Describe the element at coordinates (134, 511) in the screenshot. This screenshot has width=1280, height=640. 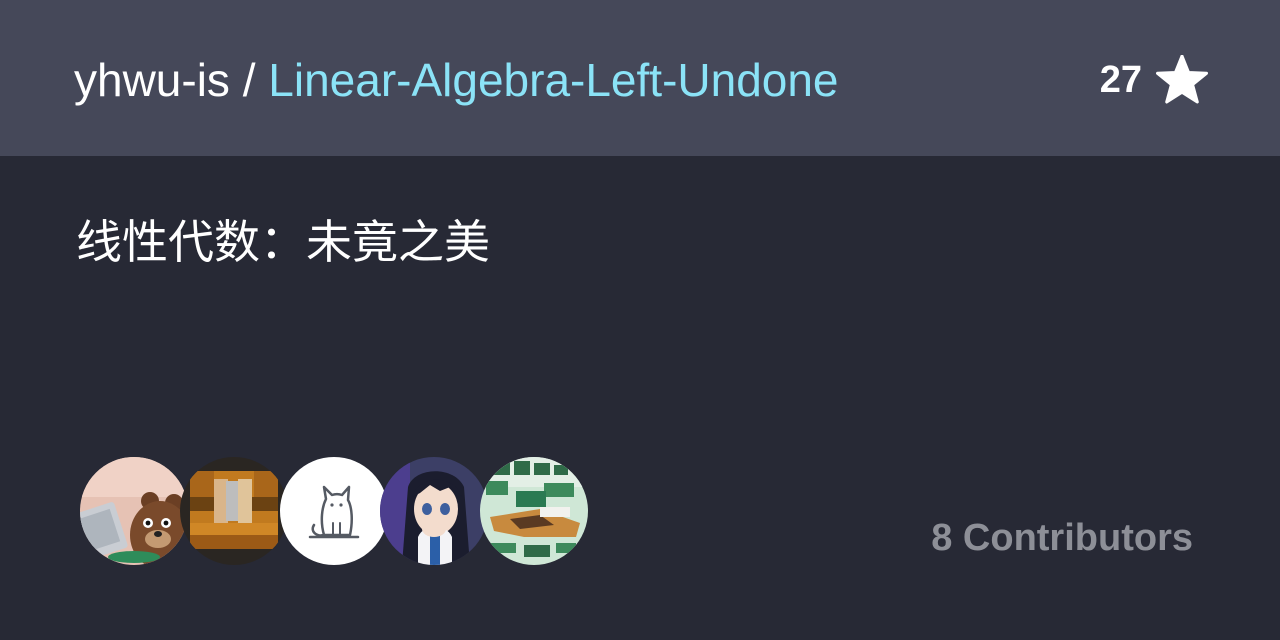
I see `bear-avatar` at that location.